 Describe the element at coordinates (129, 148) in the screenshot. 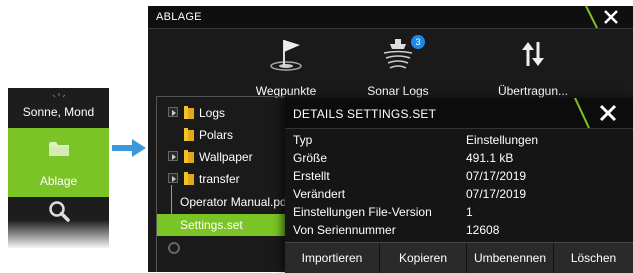

I see `arrow-right-icon` at that location.